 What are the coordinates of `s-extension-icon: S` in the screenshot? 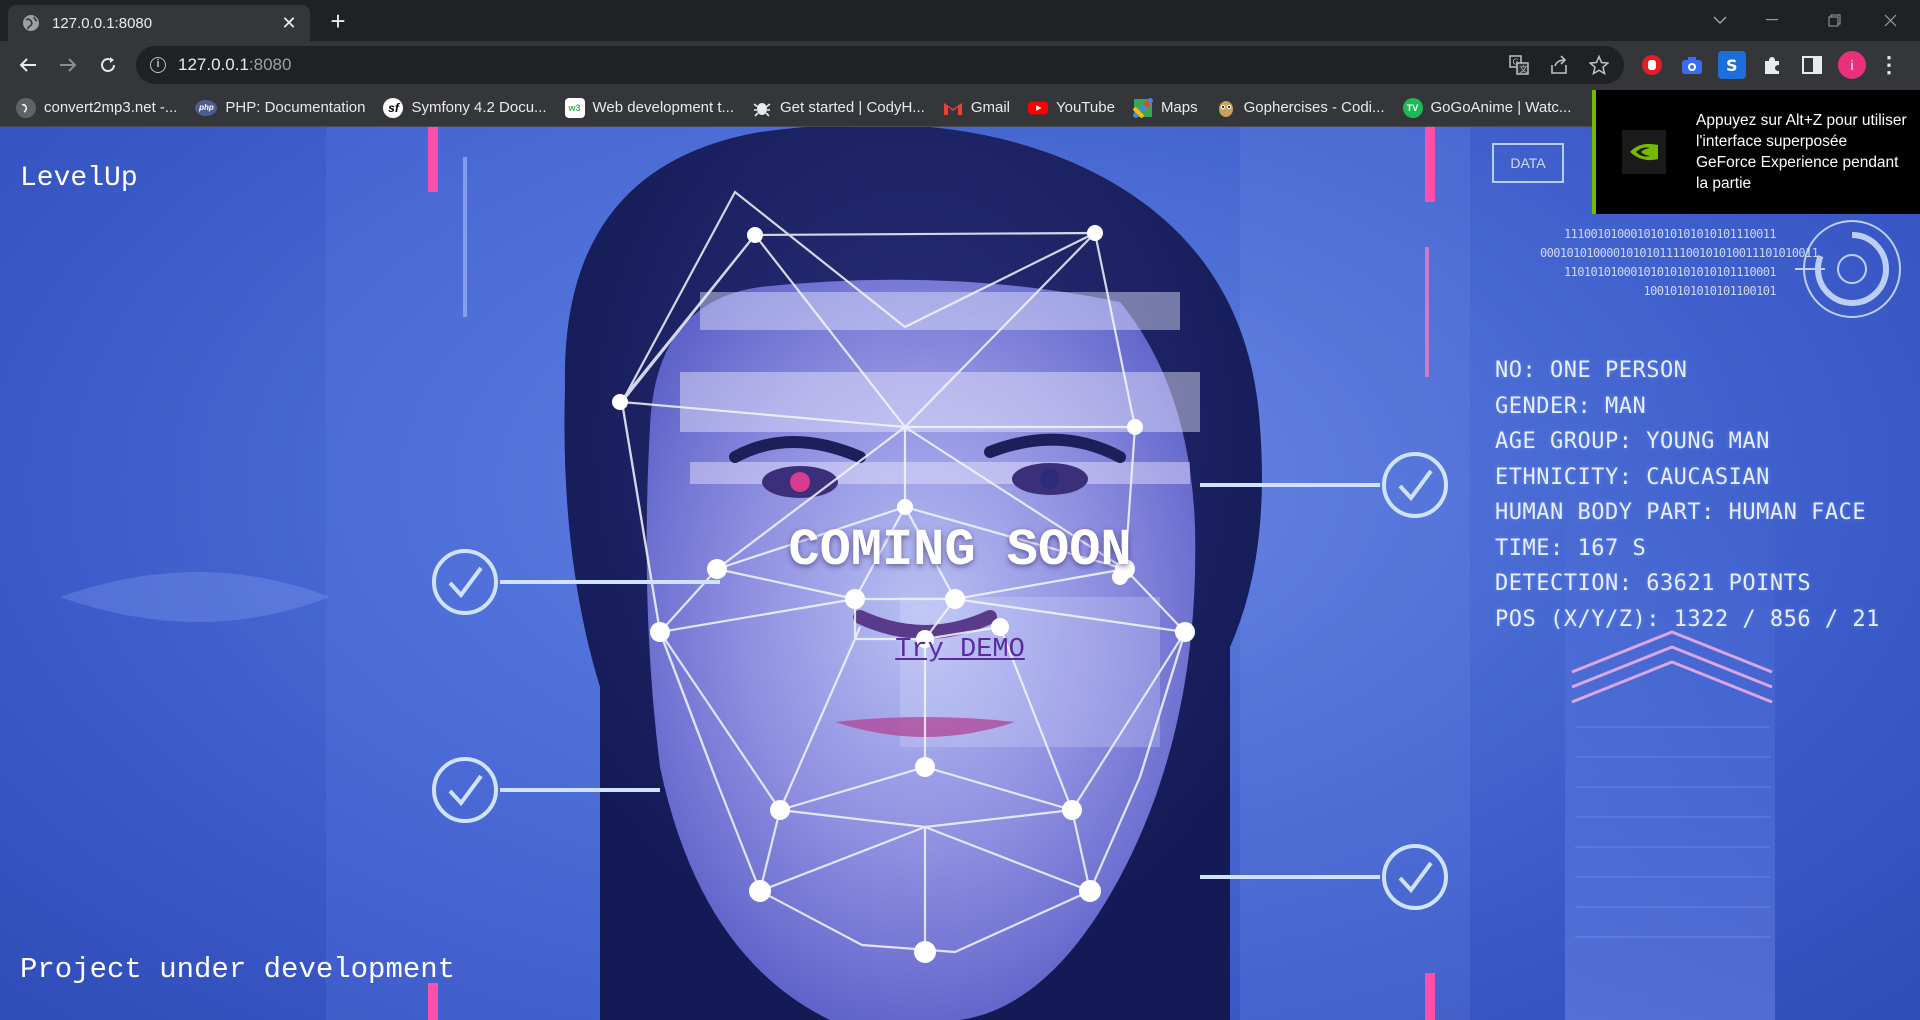 It's located at (1732, 65).